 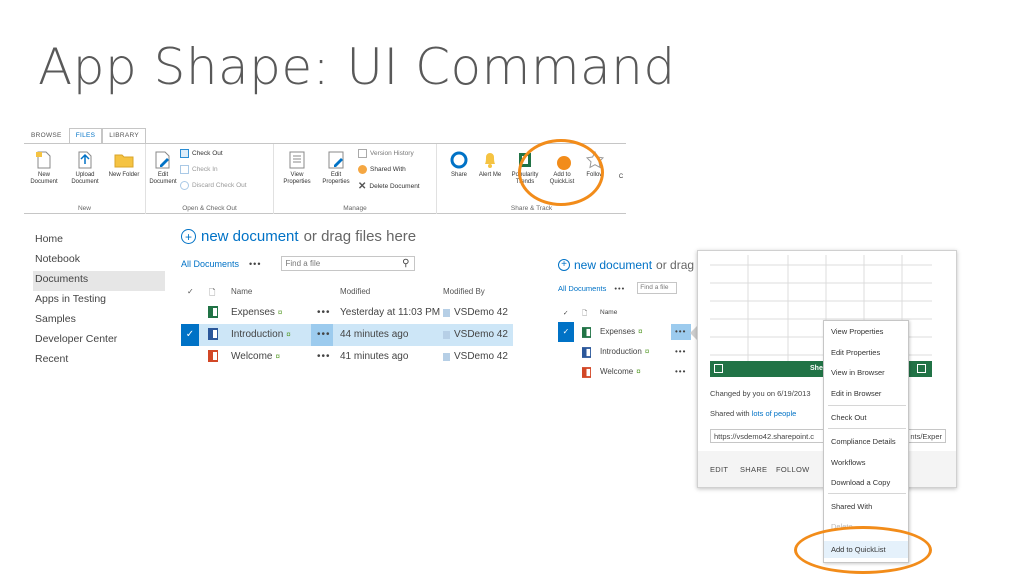 What do you see at coordinates (389, 186) in the screenshot?
I see `delete-document-button: ✕ Delete Document` at bounding box center [389, 186].